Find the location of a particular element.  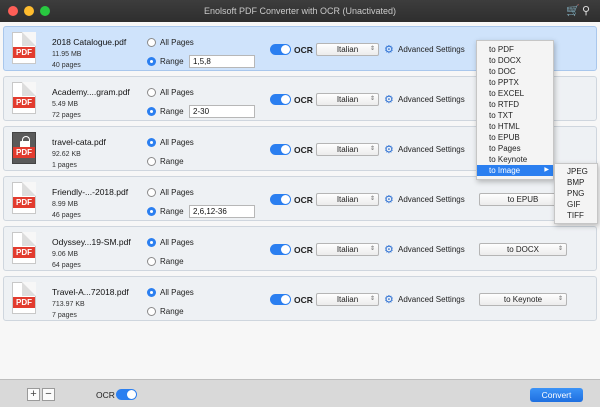

menu-item-to-pdf: to PDF is located at coordinates (515, 49).